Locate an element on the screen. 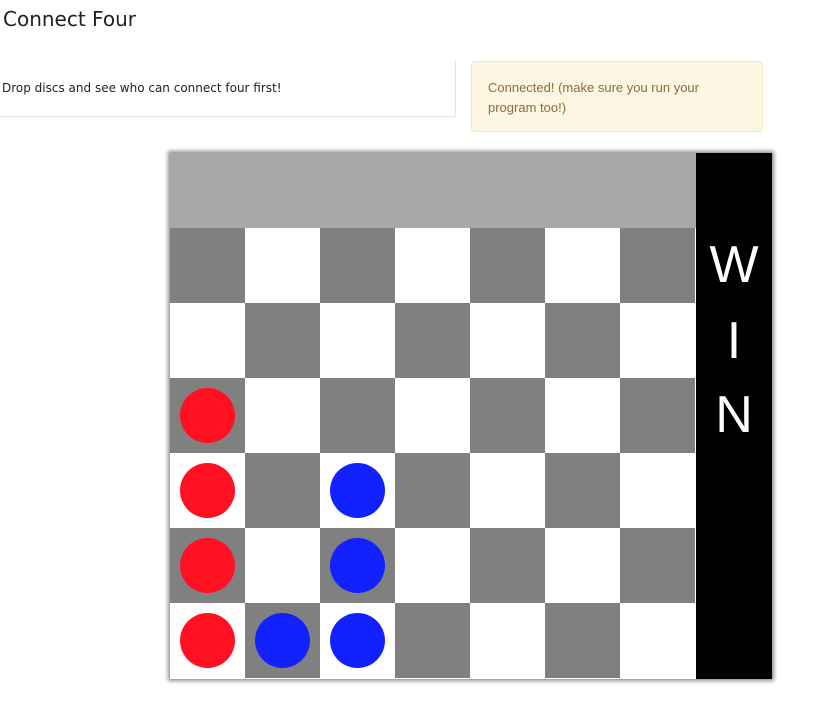 The image size is (813, 723). win-banner: W I N is located at coordinates (734, 416).